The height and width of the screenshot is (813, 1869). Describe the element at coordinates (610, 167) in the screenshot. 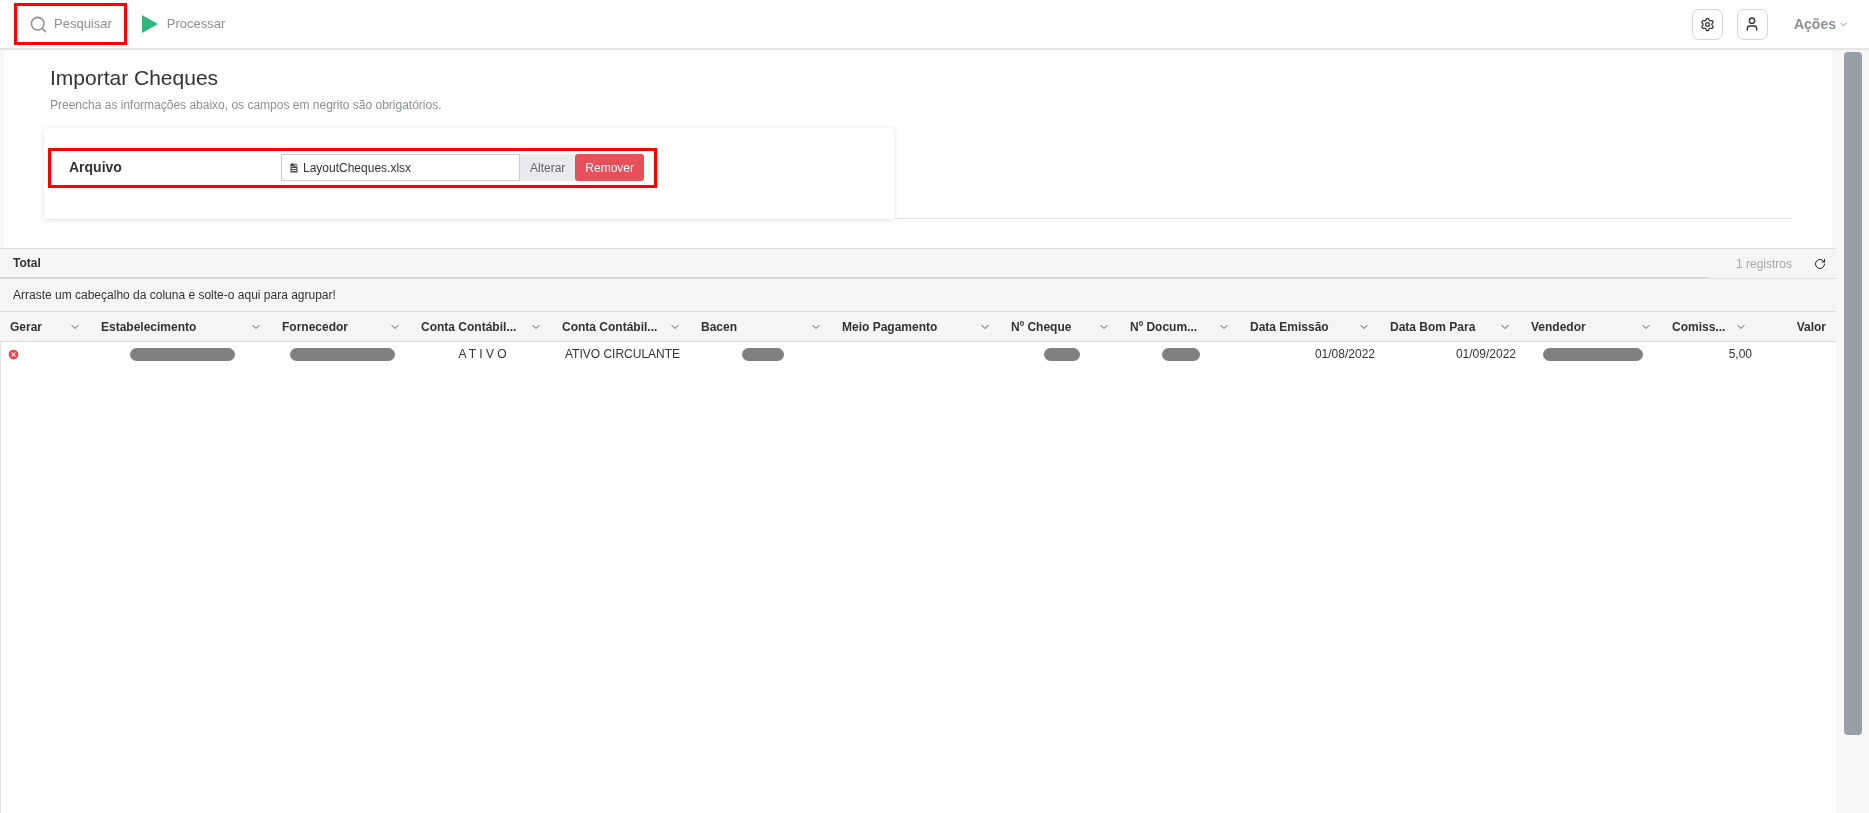

I see `remove-button: Remover` at that location.